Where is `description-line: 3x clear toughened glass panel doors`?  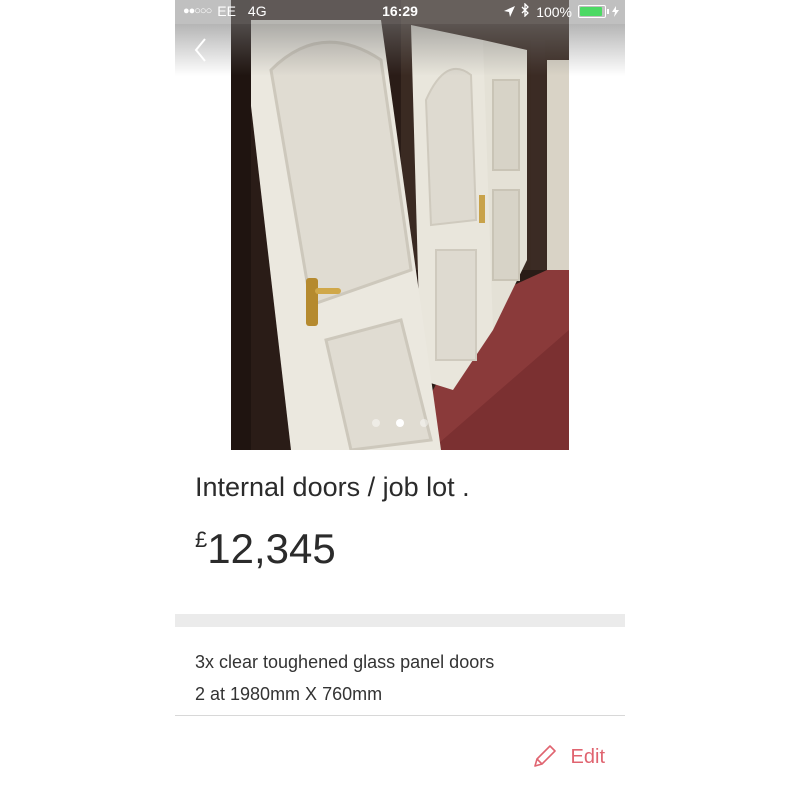
description-line: 3x clear toughened glass panel doors is located at coordinates (345, 662).